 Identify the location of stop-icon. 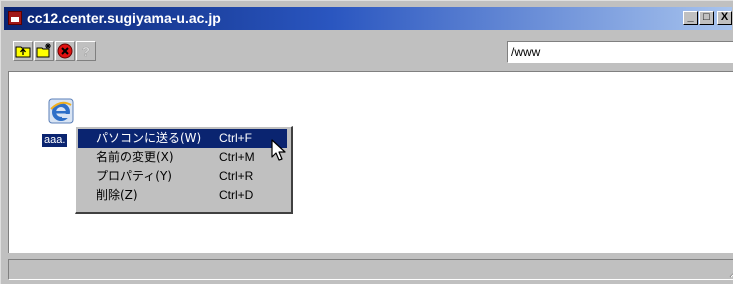
(65, 51).